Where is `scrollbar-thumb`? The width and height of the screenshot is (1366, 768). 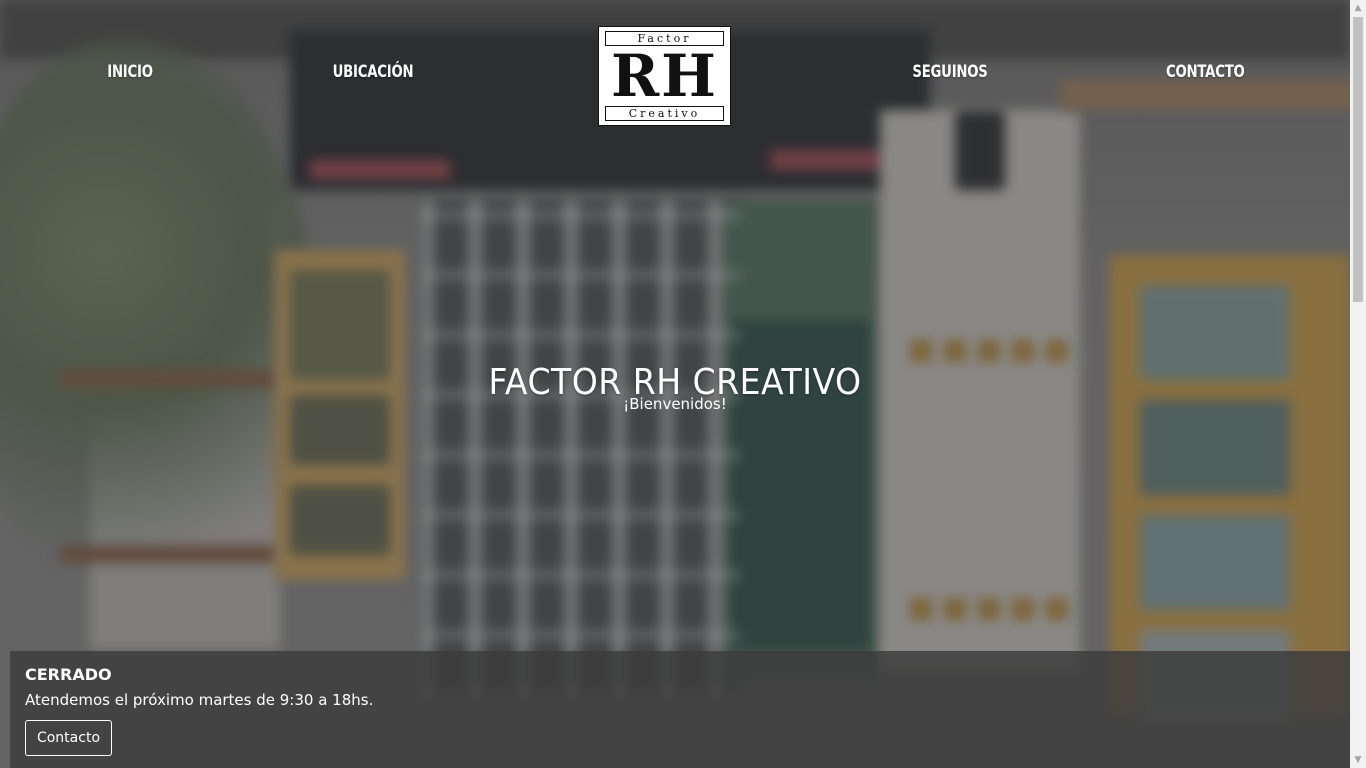
scrollbar-thumb is located at coordinates (1358, 159).